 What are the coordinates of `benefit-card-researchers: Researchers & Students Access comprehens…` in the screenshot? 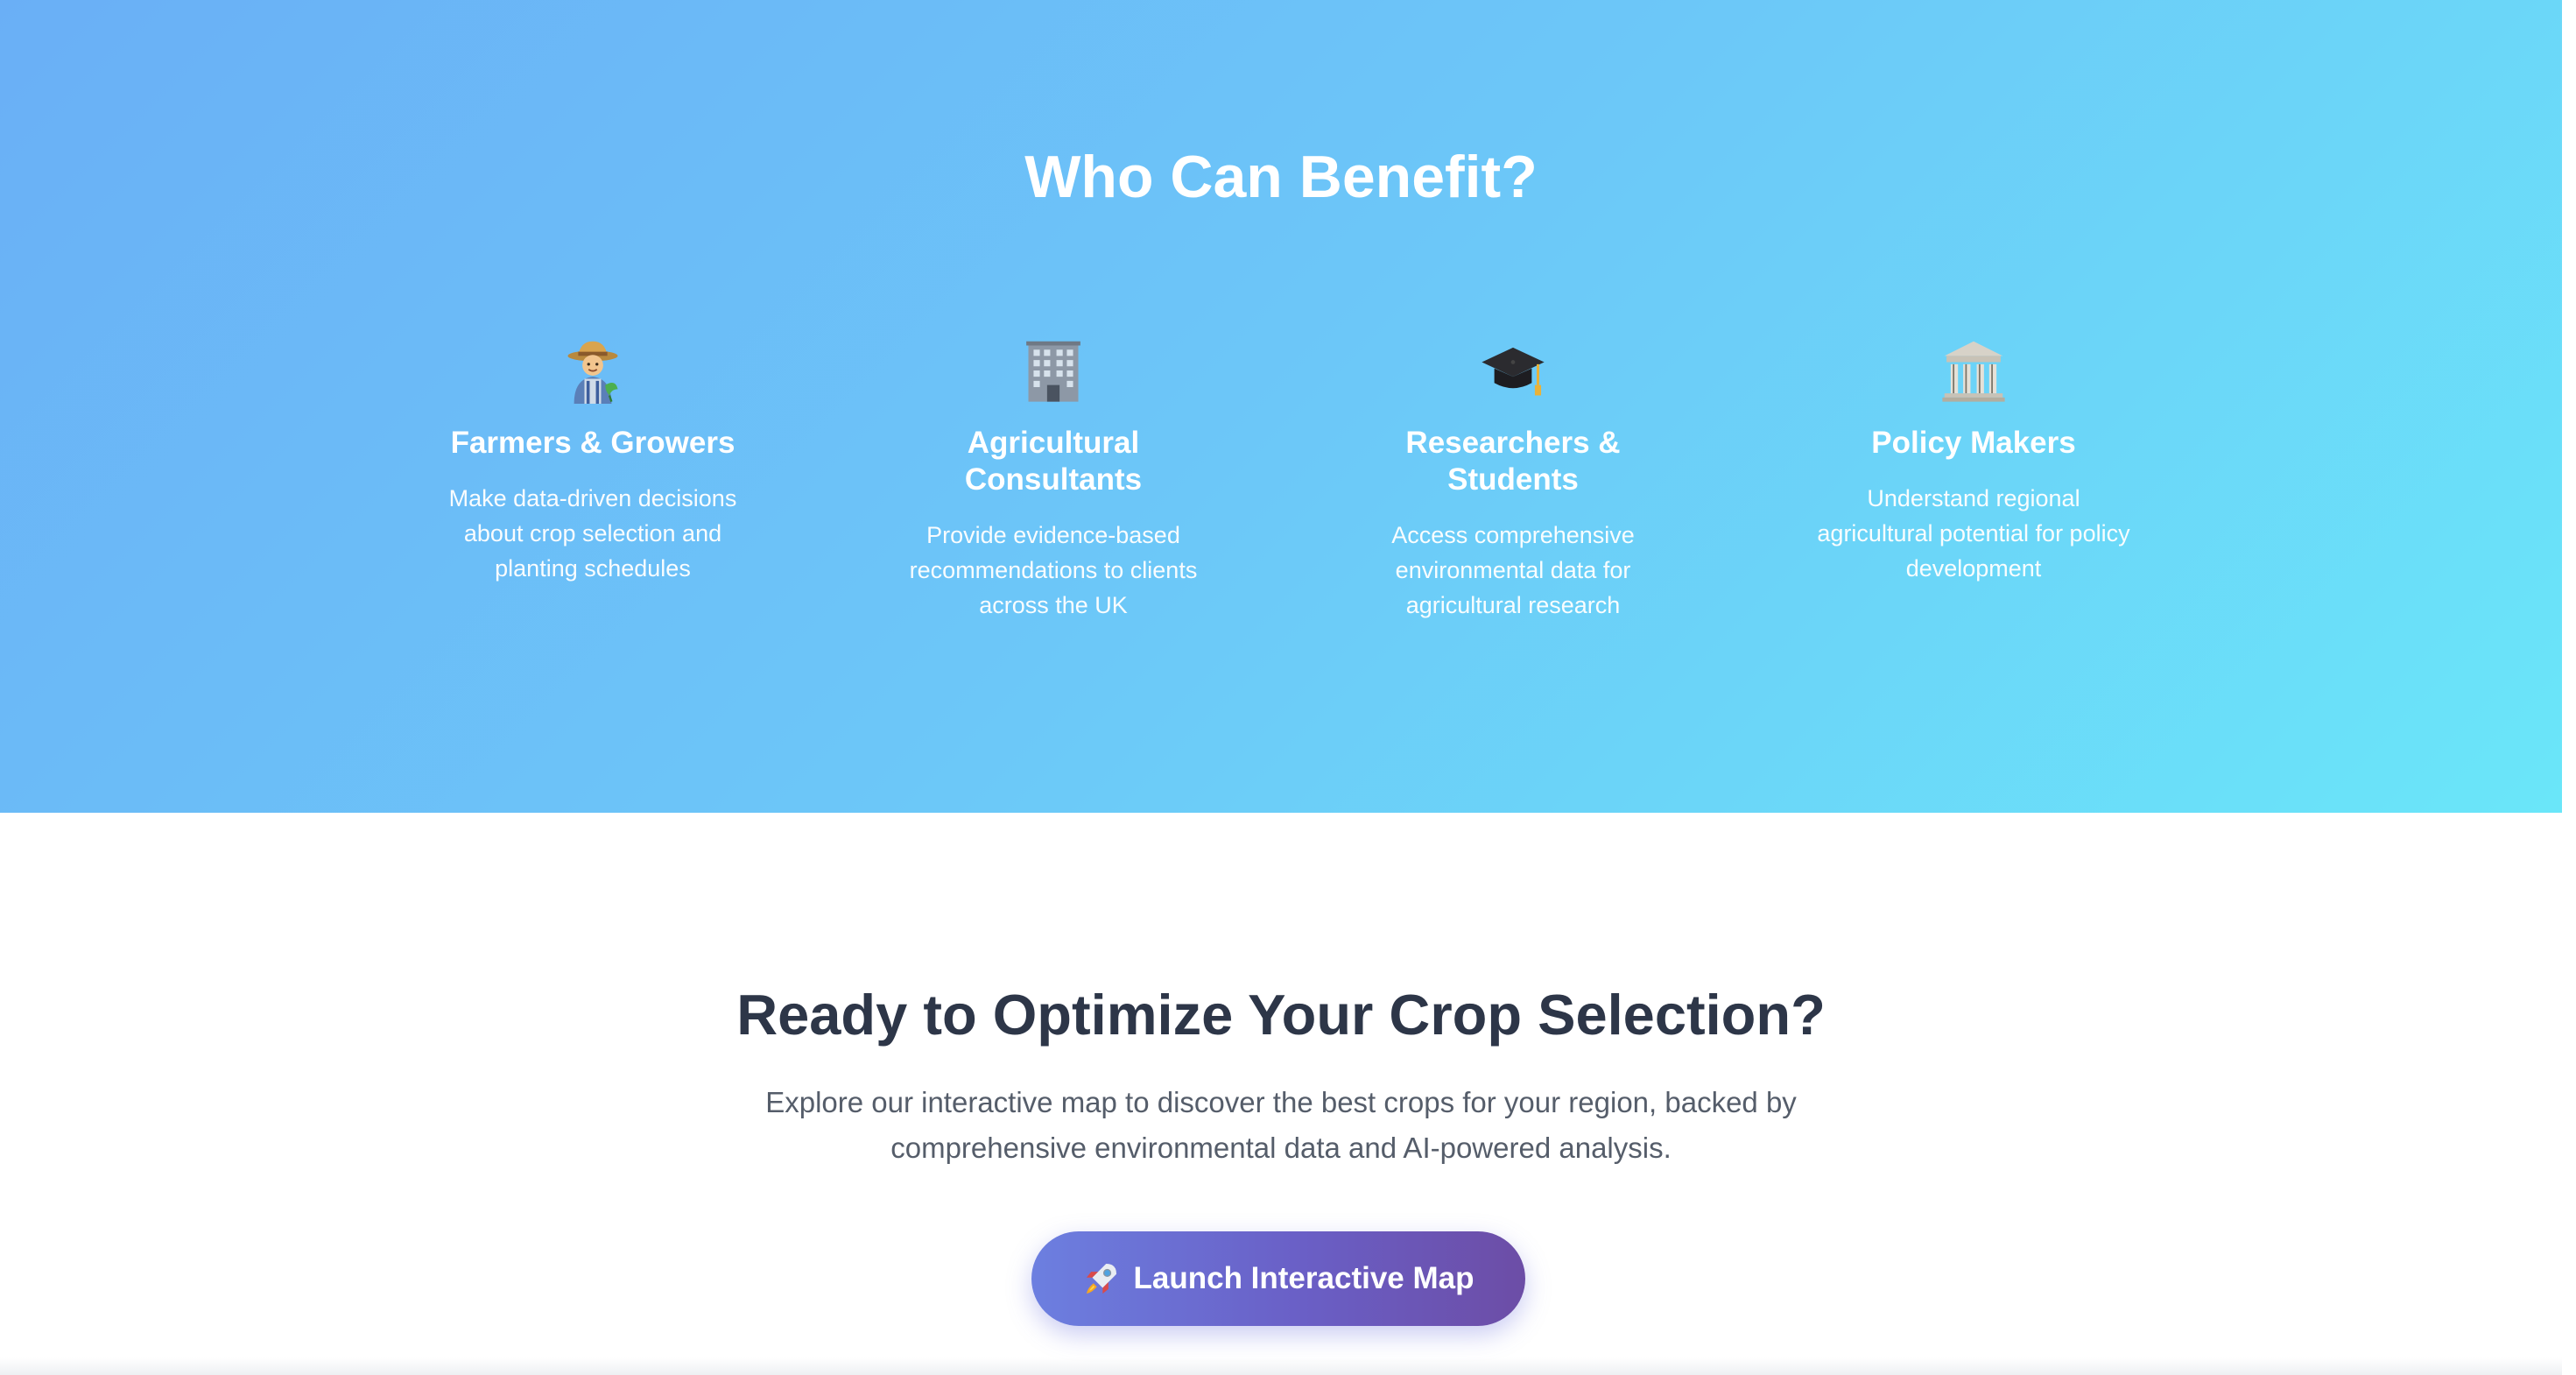 It's located at (1513, 480).